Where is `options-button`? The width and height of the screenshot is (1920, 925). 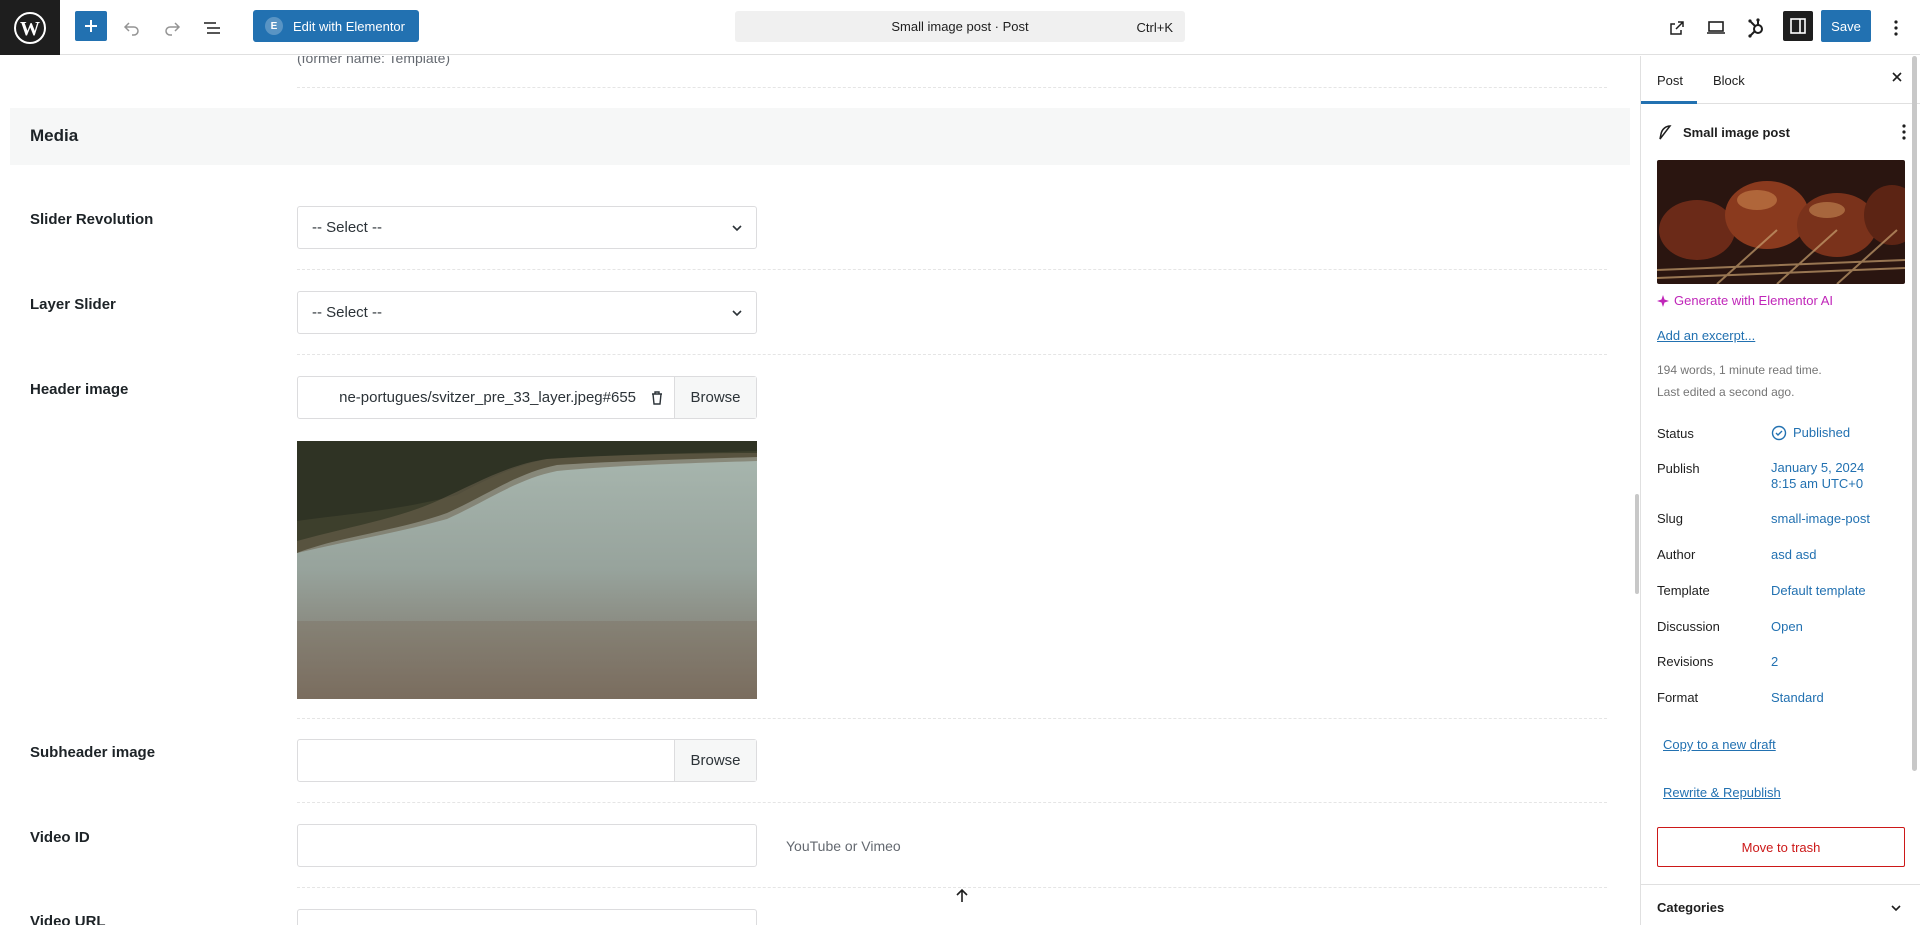 options-button is located at coordinates (1896, 28).